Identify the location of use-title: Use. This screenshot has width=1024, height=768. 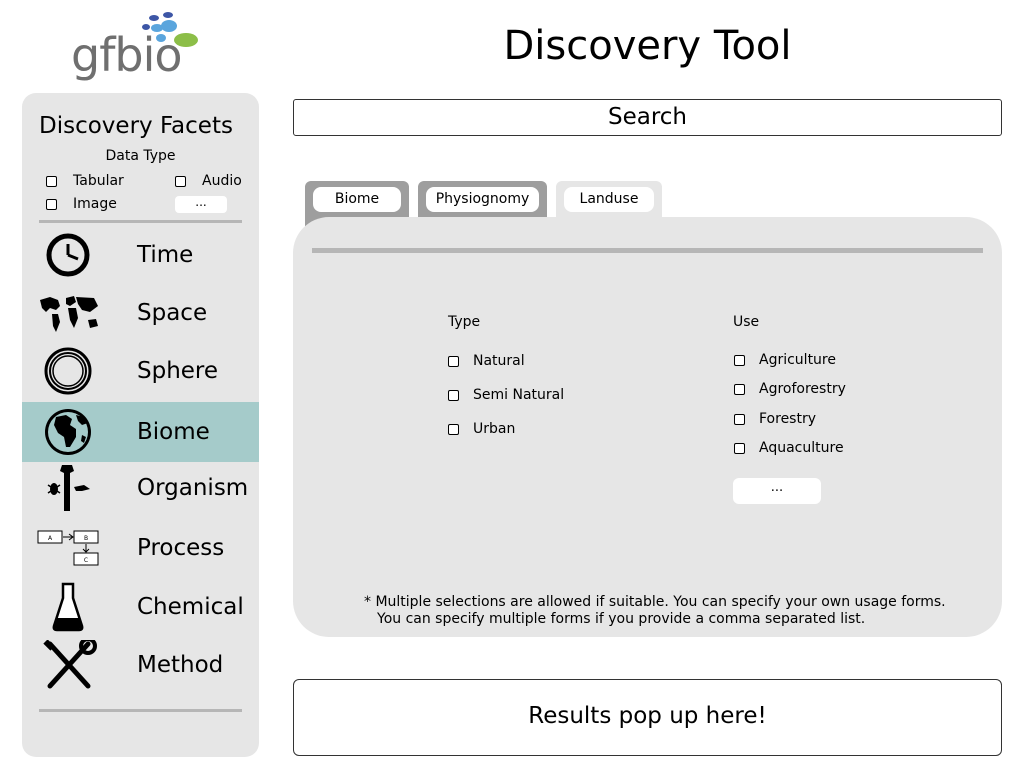
(746, 322).